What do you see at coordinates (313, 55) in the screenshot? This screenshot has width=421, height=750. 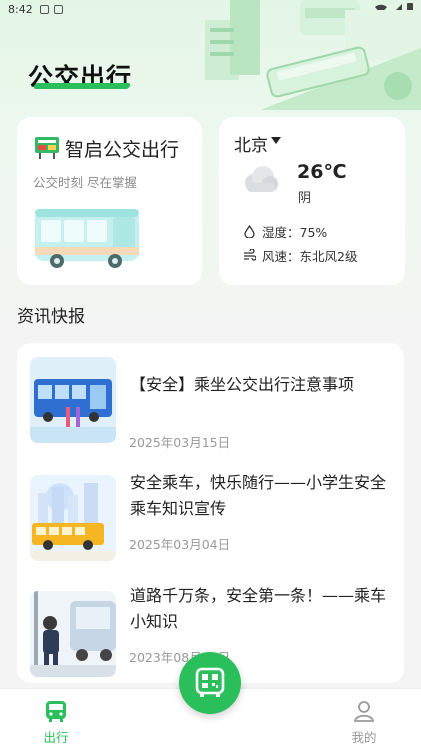 I see `city-illustration` at bounding box center [313, 55].